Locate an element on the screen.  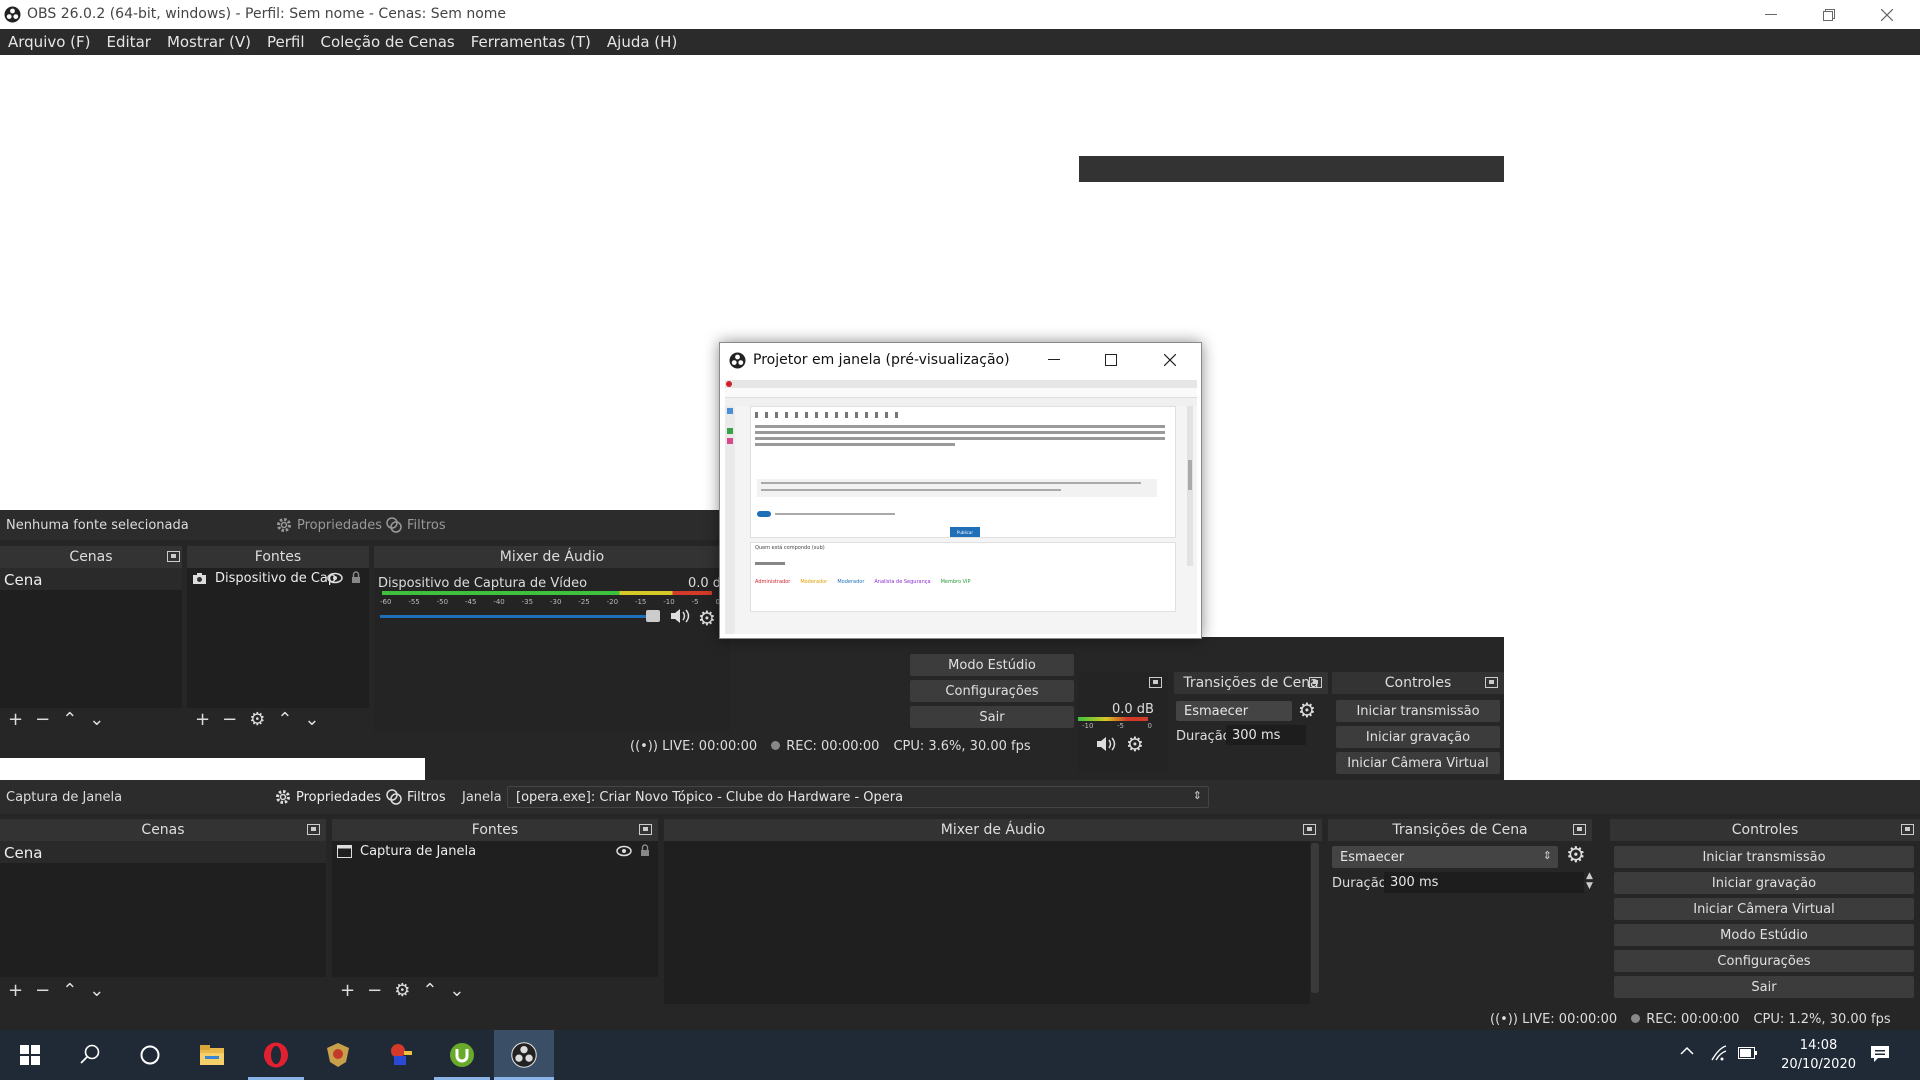
remove-source-button: − is located at coordinates (374, 991).